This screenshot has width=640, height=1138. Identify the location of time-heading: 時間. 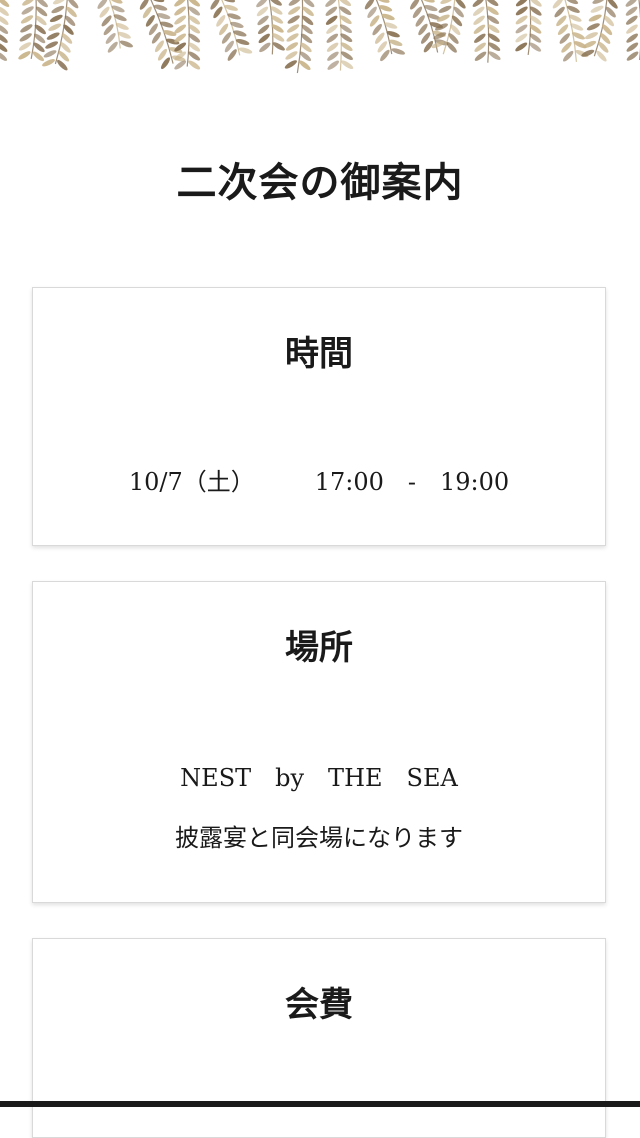
(319, 354).